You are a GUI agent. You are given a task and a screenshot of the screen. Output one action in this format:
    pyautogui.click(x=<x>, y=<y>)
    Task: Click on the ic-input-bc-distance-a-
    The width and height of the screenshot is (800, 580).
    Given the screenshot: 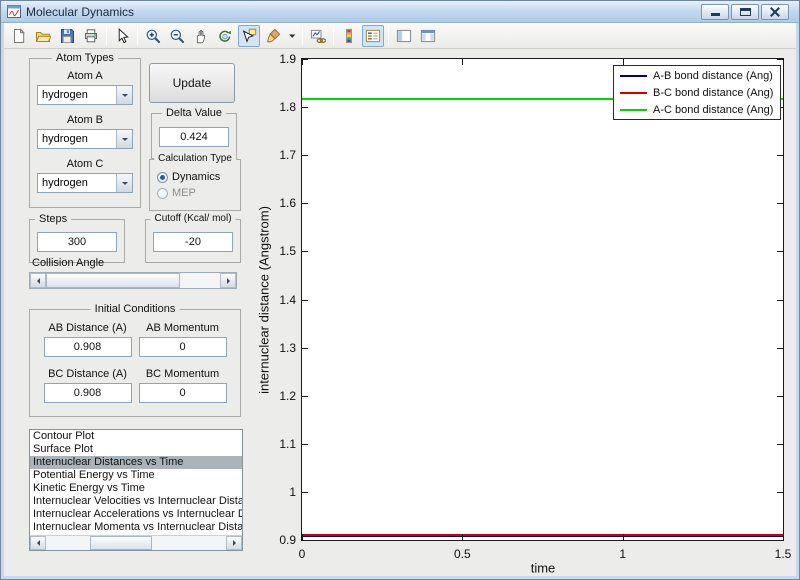 What is the action you would take?
    pyautogui.click(x=87, y=393)
    